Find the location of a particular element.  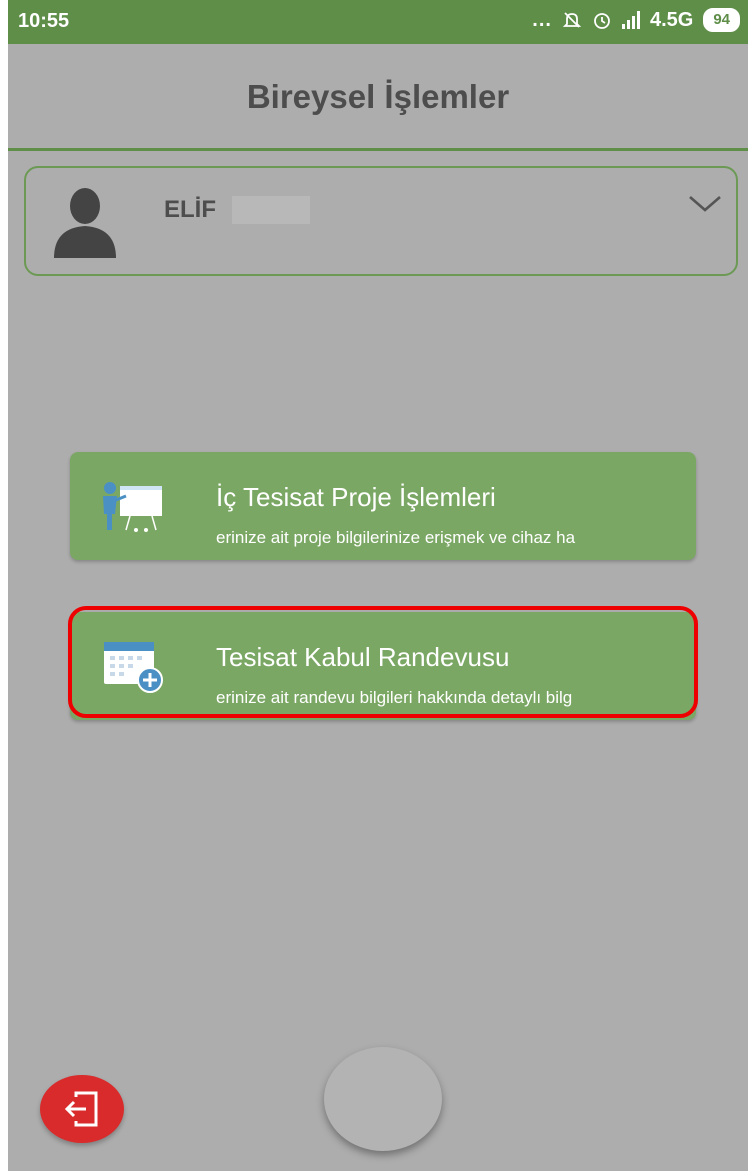

signal-icon is located at coordinates (630, 20).